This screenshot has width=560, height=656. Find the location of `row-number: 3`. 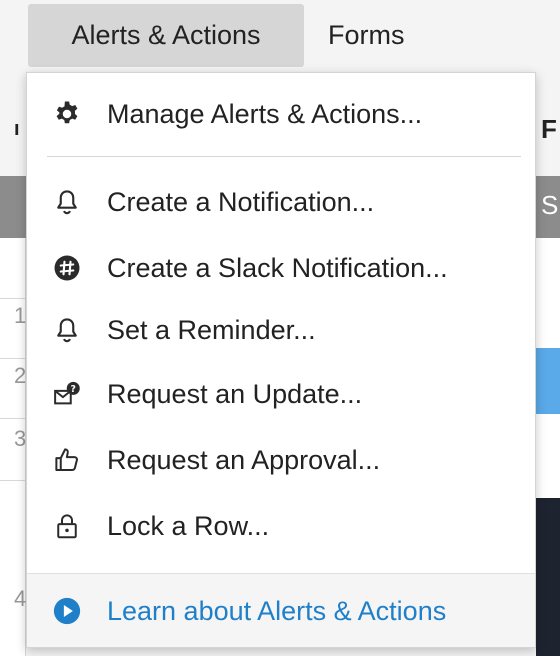

row-number: 3 is located at coordinates (20, 438).